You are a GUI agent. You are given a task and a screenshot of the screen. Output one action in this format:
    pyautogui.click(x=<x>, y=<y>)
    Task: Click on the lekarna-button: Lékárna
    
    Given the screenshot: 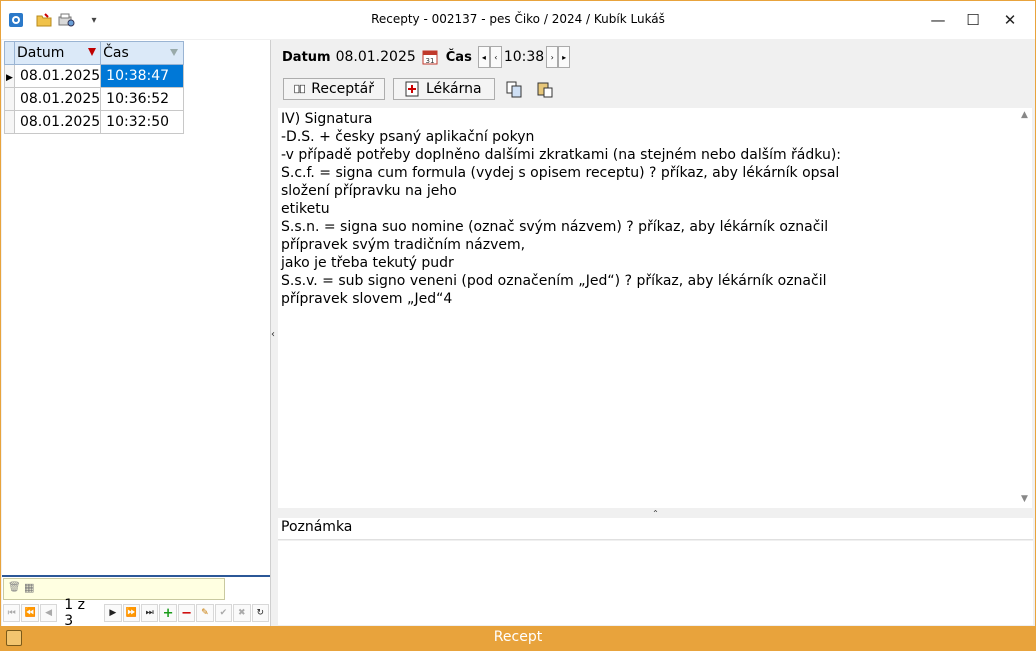 What is the action you would take?
    pyautogui.click(x=444, y=89)
    